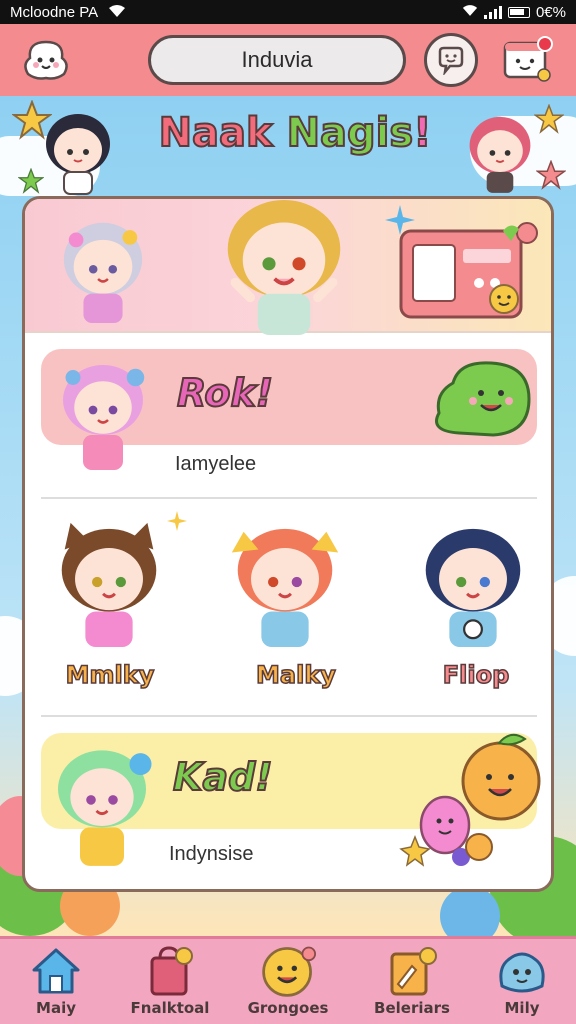 Image resolution: width=576 pixels, height=1024 pixels. I want to click on notification-box-icon, so click(528, 59).